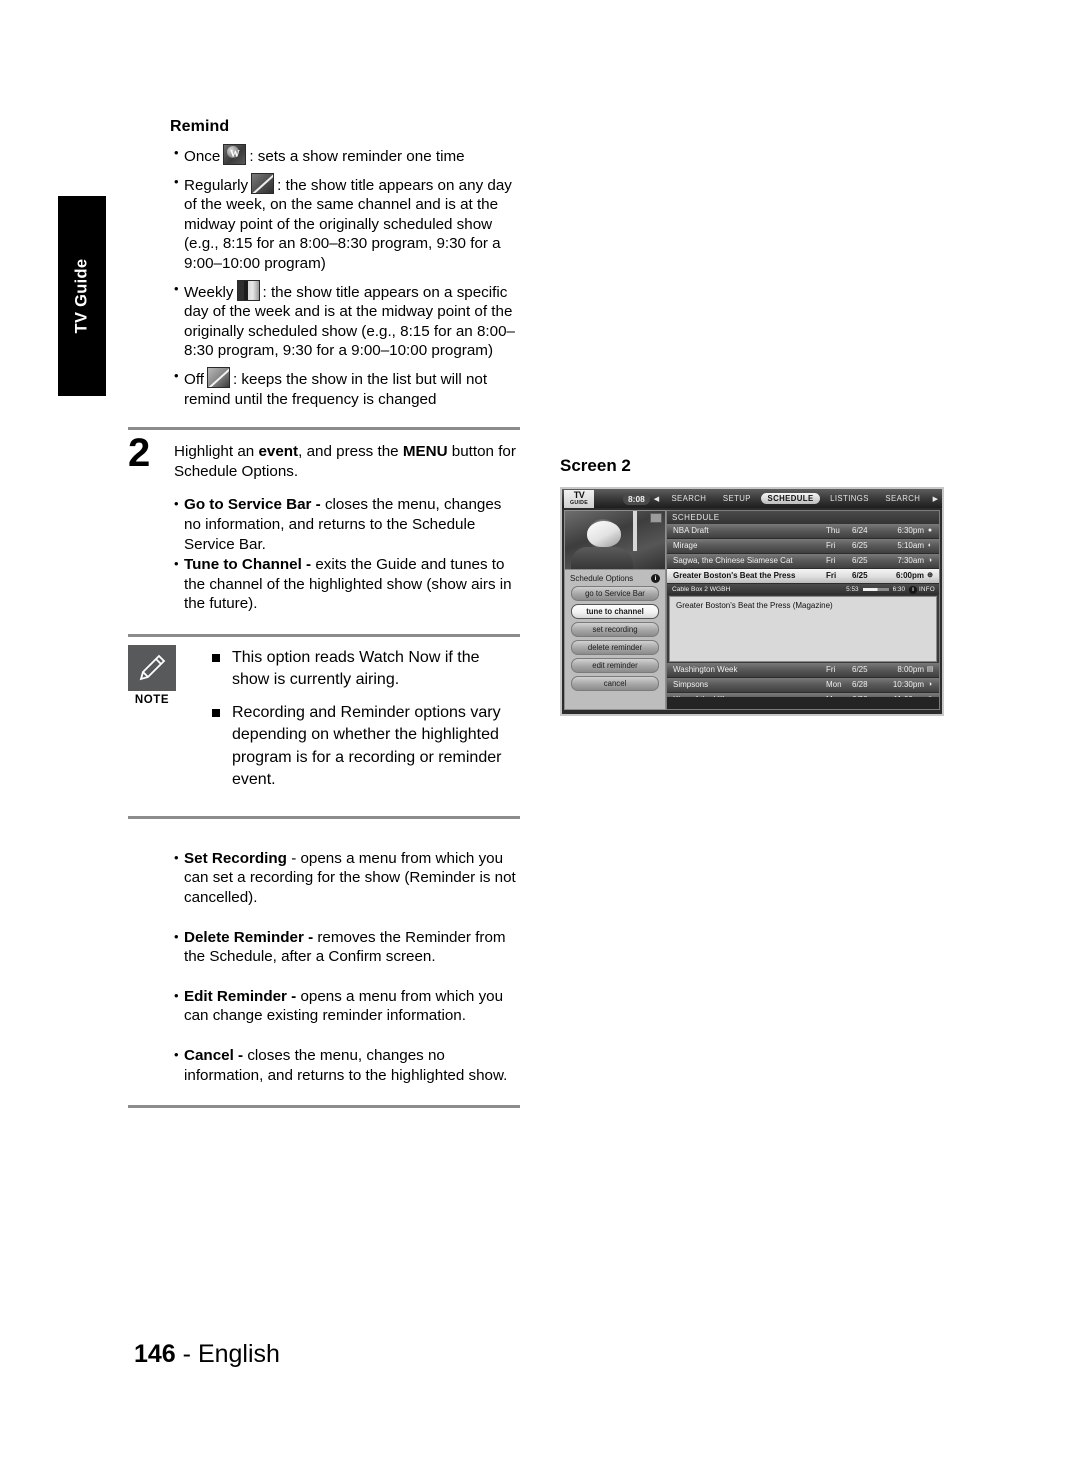 The image size is (1080, 1482). I want to click on row-date: 6/24, so click(860, 530).